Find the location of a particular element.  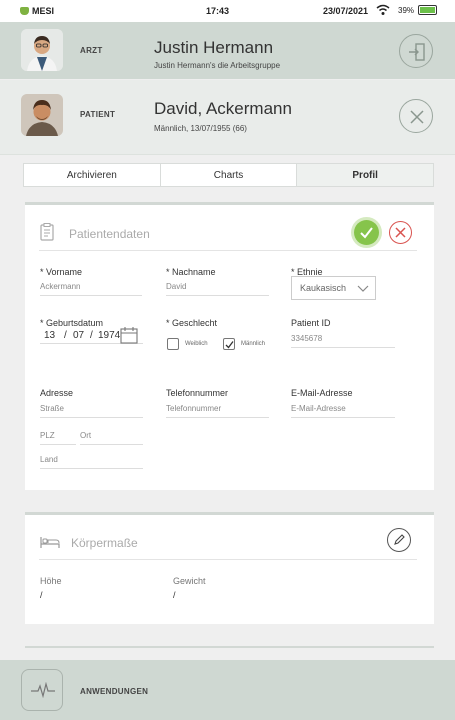

next-card-edge is located at coordinates (229, 647).